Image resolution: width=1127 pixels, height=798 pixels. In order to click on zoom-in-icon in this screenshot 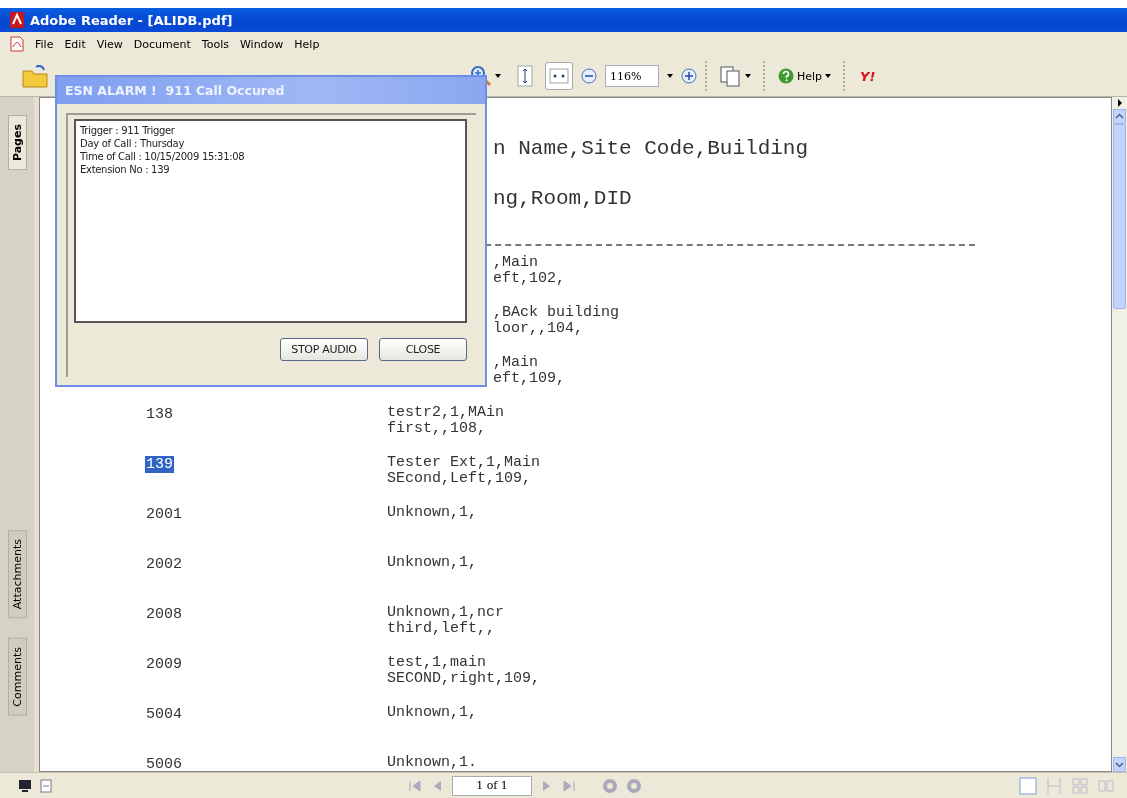, I will do `click(689, 76)`.